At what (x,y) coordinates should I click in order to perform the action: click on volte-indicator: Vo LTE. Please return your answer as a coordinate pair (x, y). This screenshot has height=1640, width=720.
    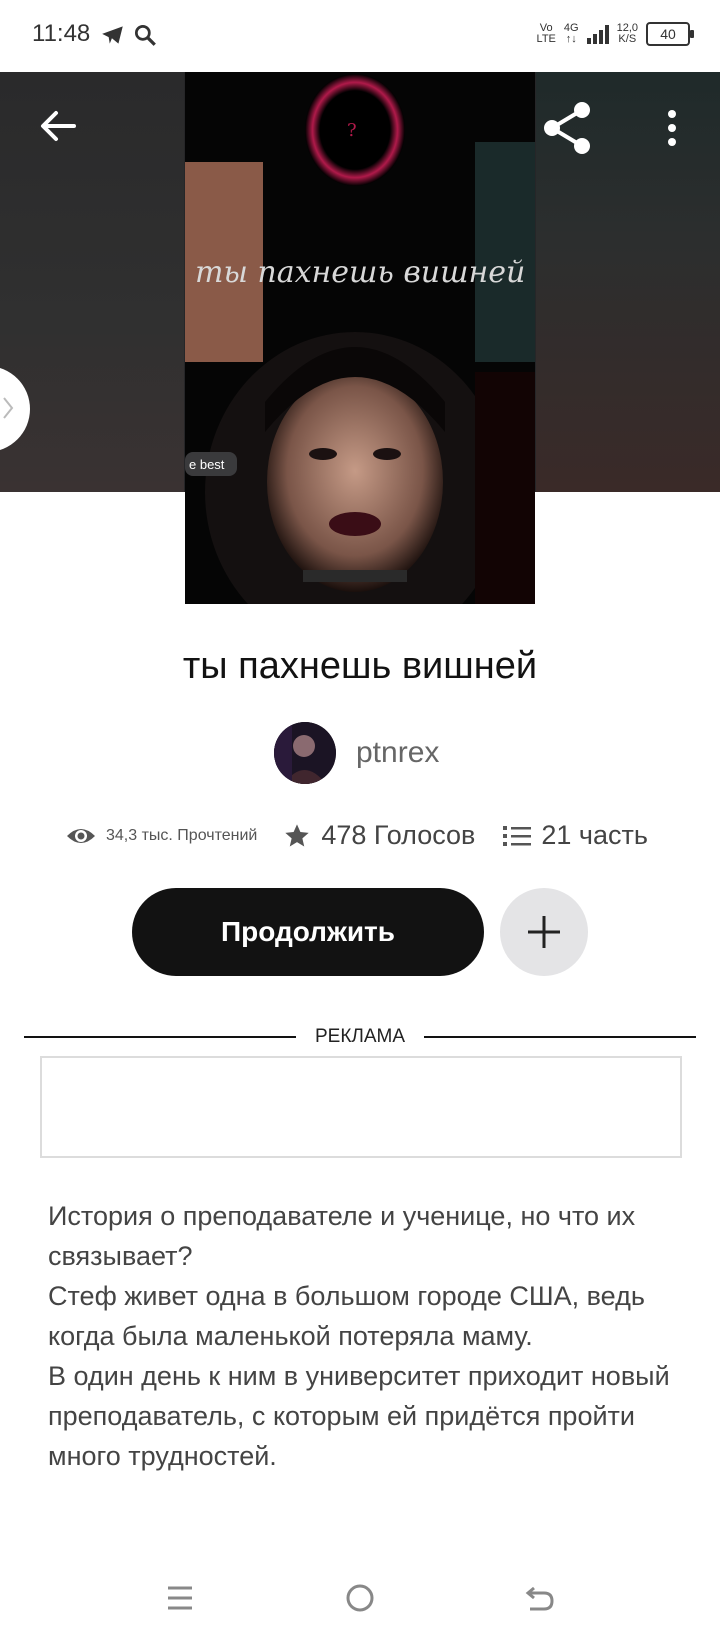
    Looking at the image, I should click on (546, 34).